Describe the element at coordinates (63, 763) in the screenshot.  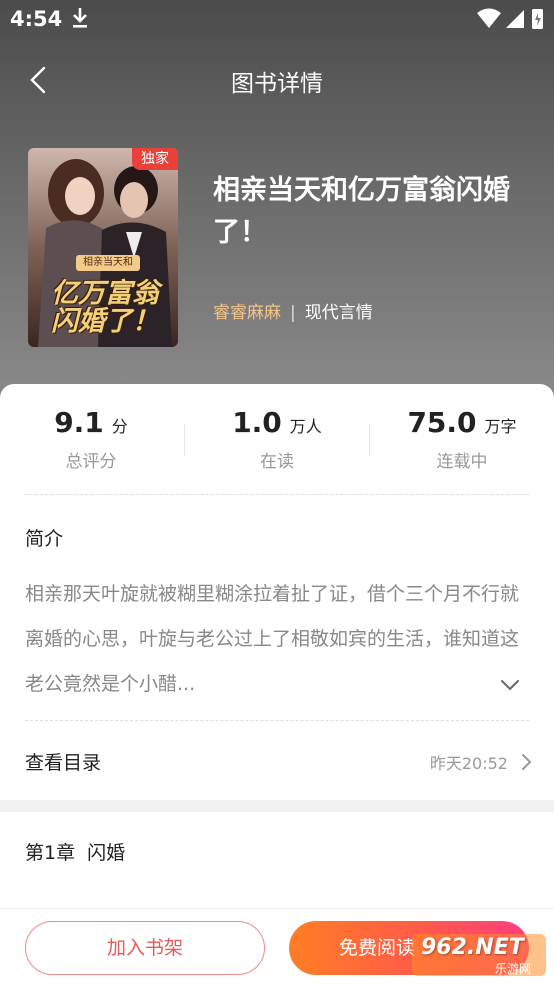
I see `catalog-label: 查看目录` at that location.